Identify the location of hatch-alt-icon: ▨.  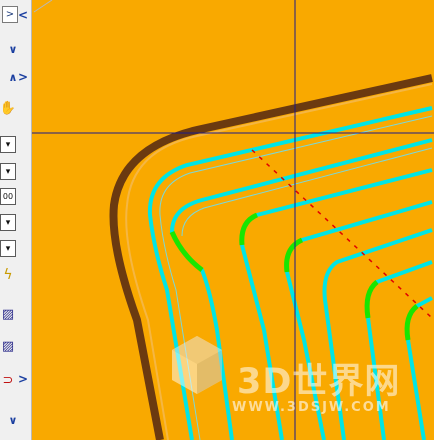
(8, 346).